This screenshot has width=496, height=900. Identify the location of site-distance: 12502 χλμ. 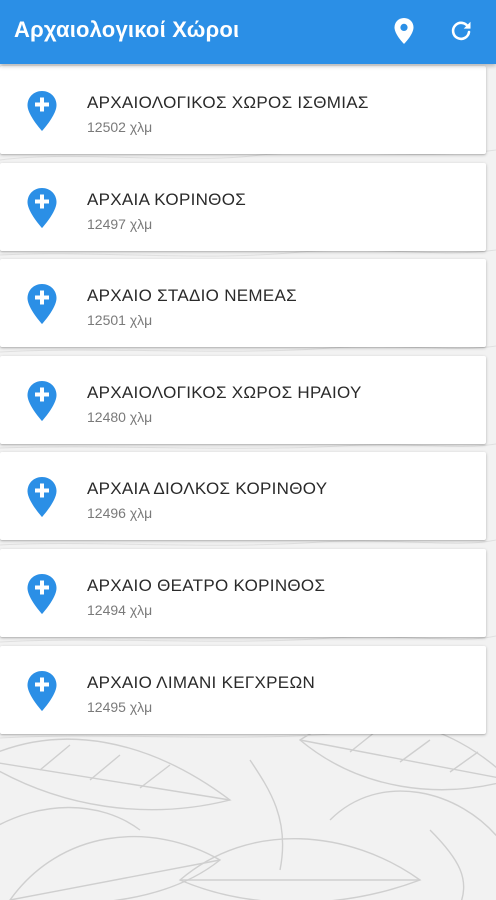
(120, 127).